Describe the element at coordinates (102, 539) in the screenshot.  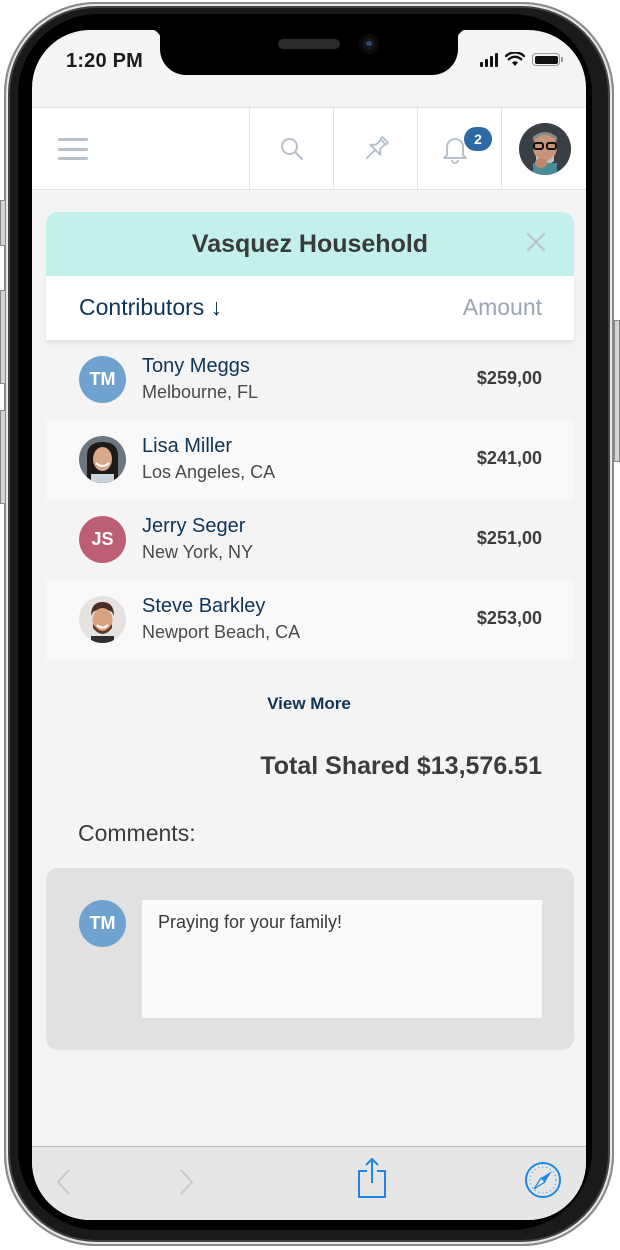
I see `avatar-initials: JS` at that location.